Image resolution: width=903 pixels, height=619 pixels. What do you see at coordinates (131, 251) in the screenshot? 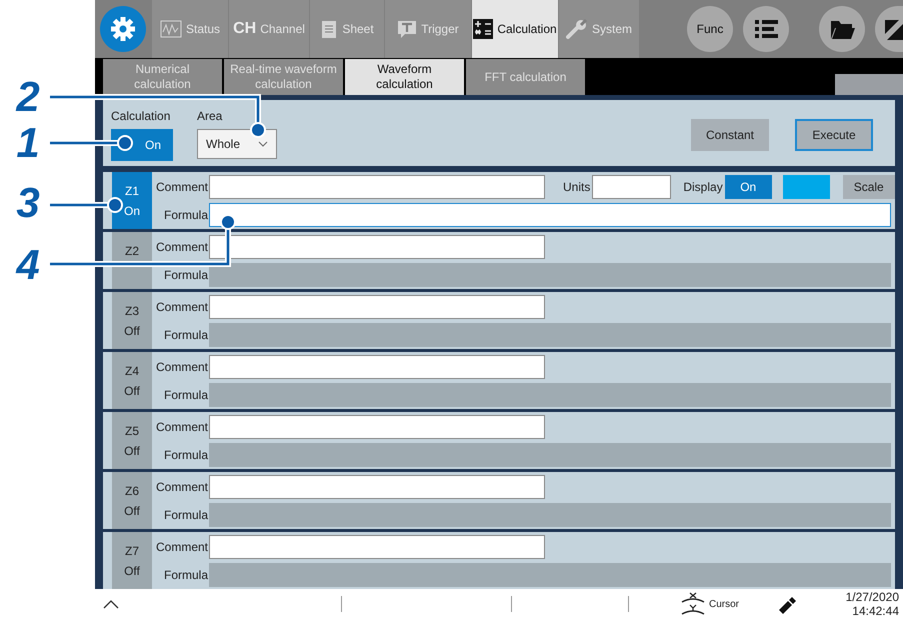
I see `channel-name: Z2` at bounding box center [131, 251].